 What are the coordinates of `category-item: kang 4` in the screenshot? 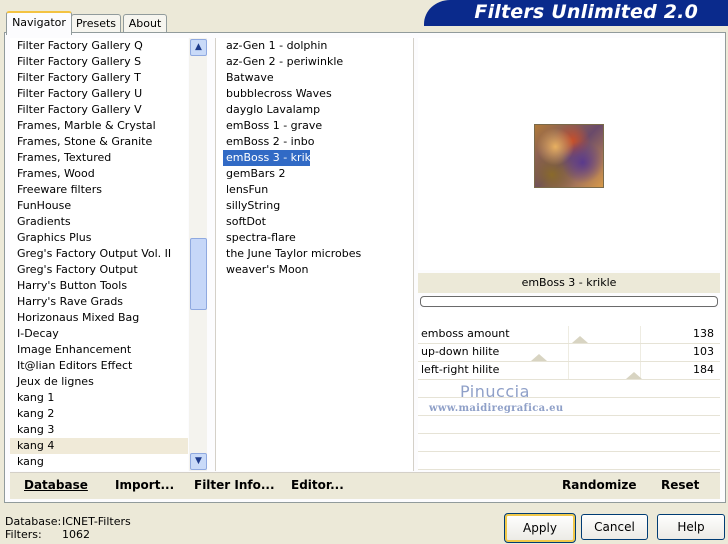 It's located at (99, 446).